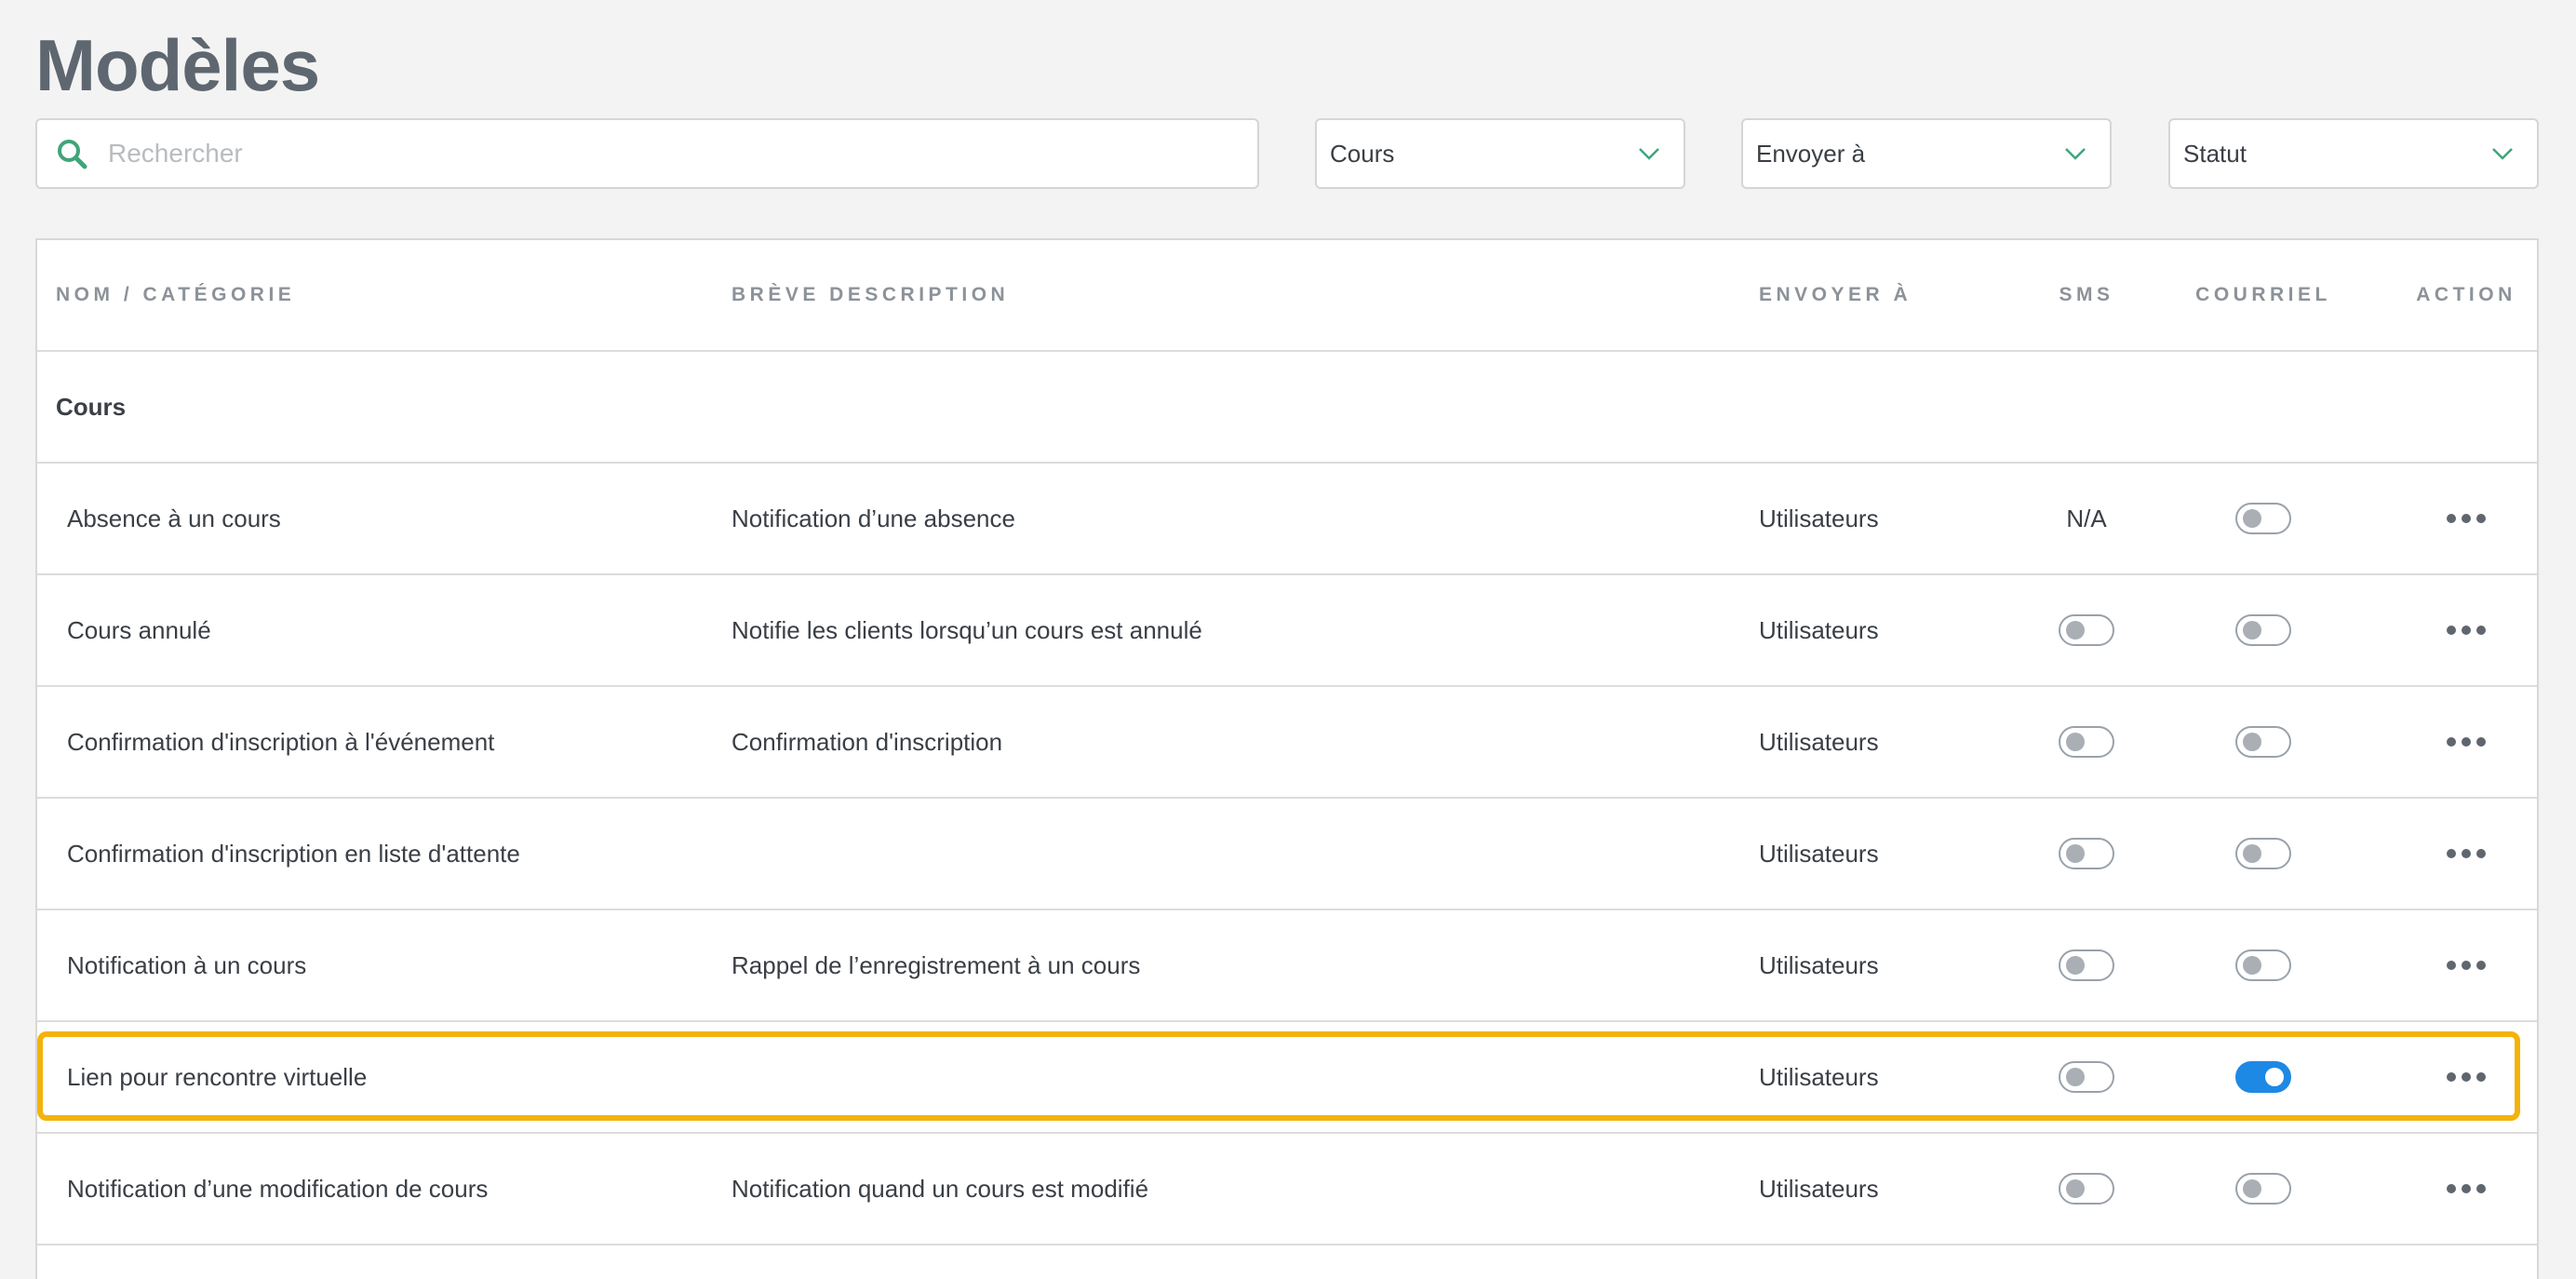 The height and width of the screenshot is (1279, 2576). What do you see at coordinates (870, 295) in the screenshot?
I see `header-description: BRÈVE DESCRIPTION` at bounding box center [870, 295].